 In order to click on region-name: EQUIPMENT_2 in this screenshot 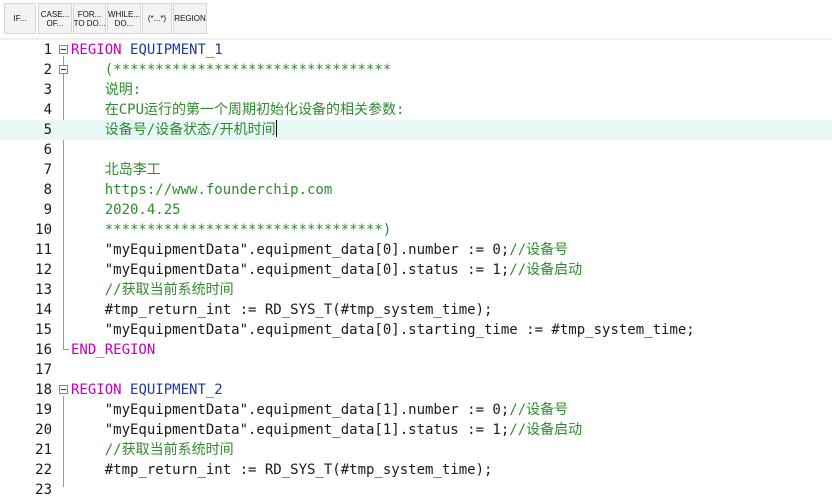, I will do `click(176, 390)`.